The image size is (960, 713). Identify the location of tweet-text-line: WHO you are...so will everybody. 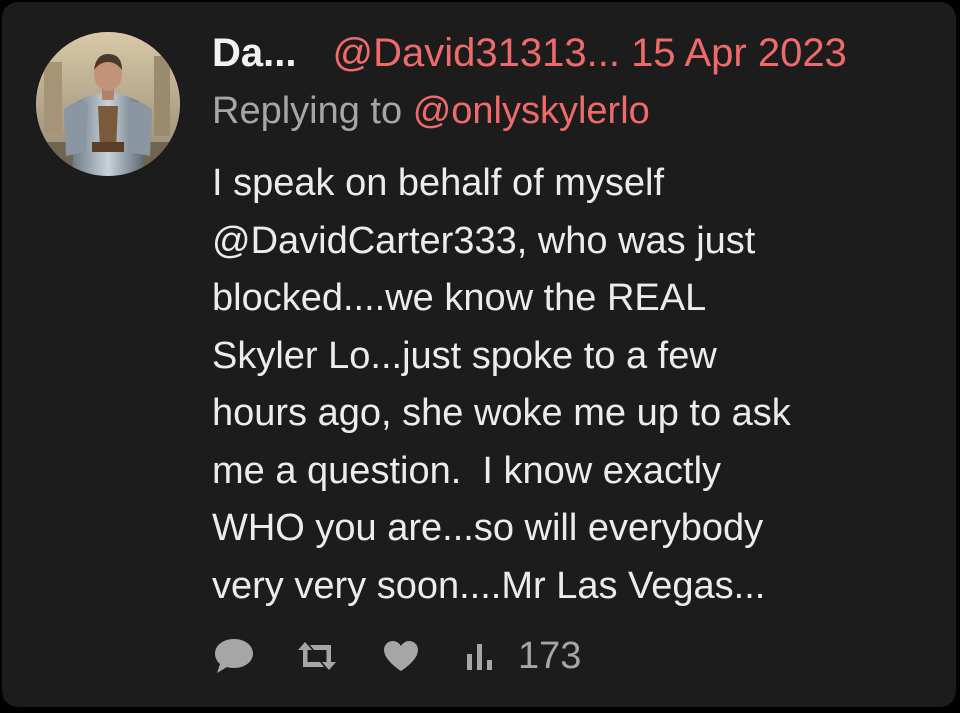
(488, 528).